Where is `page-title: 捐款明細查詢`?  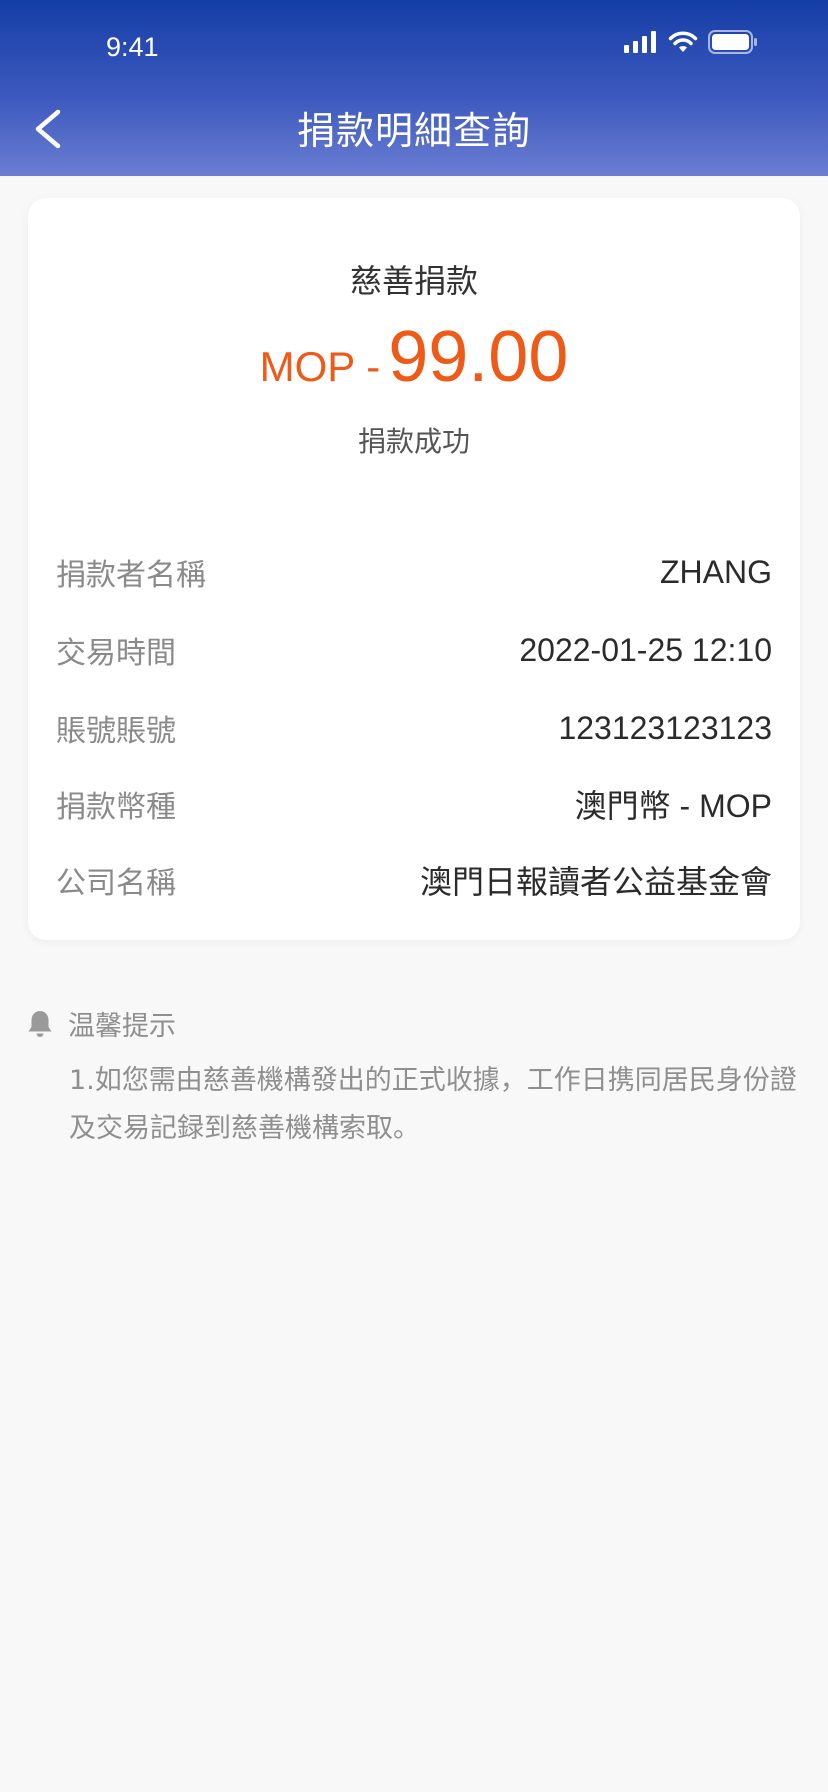 page-title: 捐款明細查詢 is located at coordinates (413, 131).